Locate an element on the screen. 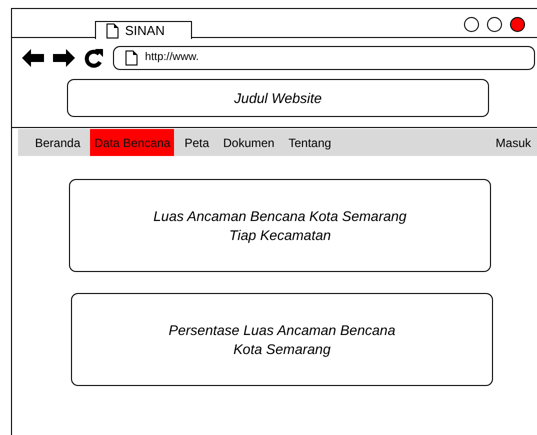 Image resolution: width=537 pixels, height=435 pixels. menu-item: Peta is located at coordinates (197, 142).